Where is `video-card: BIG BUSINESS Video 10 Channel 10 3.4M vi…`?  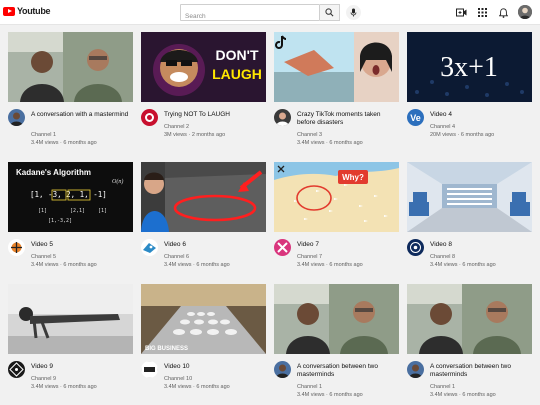 video-card: BIG BUSINESS Video 10 Channel 10 3.4M vi… is located at coordinates (203, 344).